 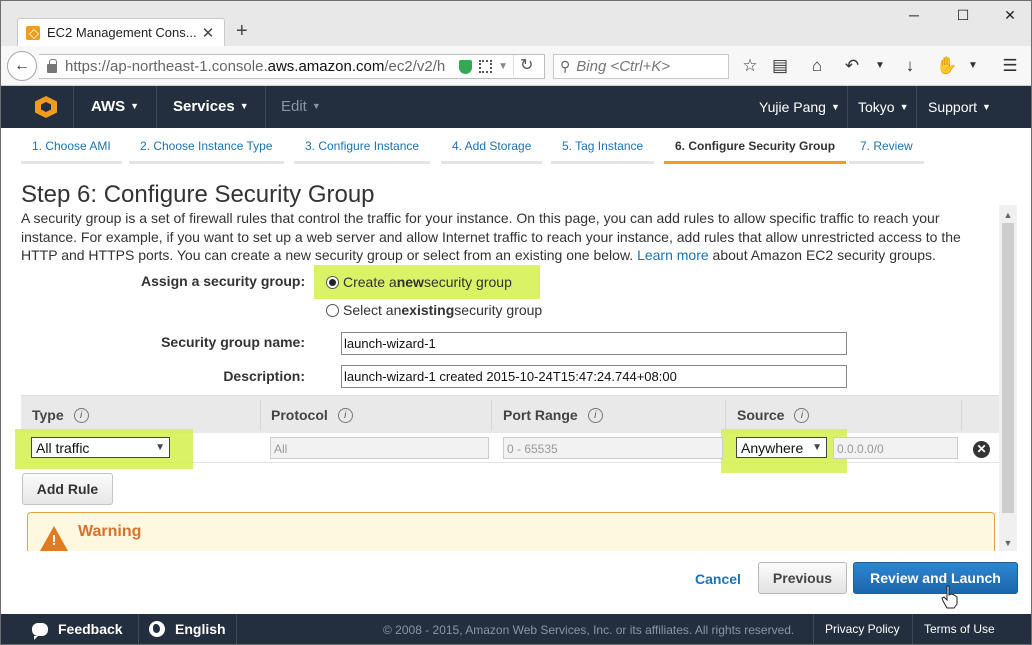 What do you see at coordinates (523, 66) in the screenshot?
I see `reload-icon: ↻` at bounding box center [523, 66].